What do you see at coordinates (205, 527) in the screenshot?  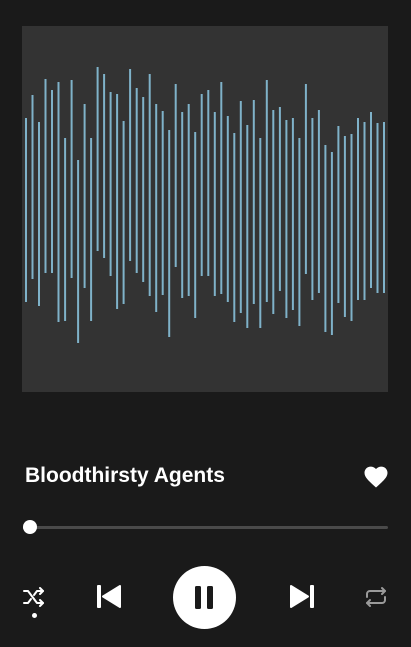 I see `progress-bar` at bounding box center [205, 527].